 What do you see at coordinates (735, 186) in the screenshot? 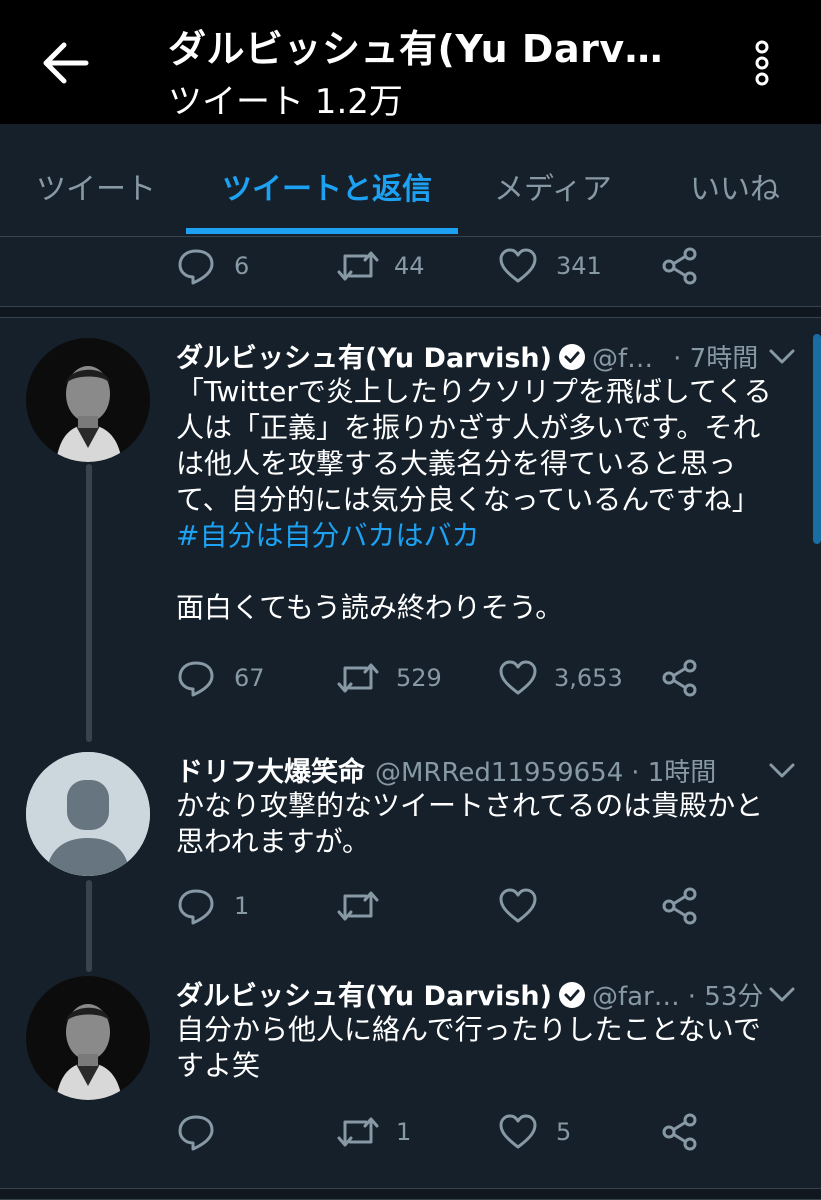
I see `tab-likes: いいね` at bounding box center [735, 186].